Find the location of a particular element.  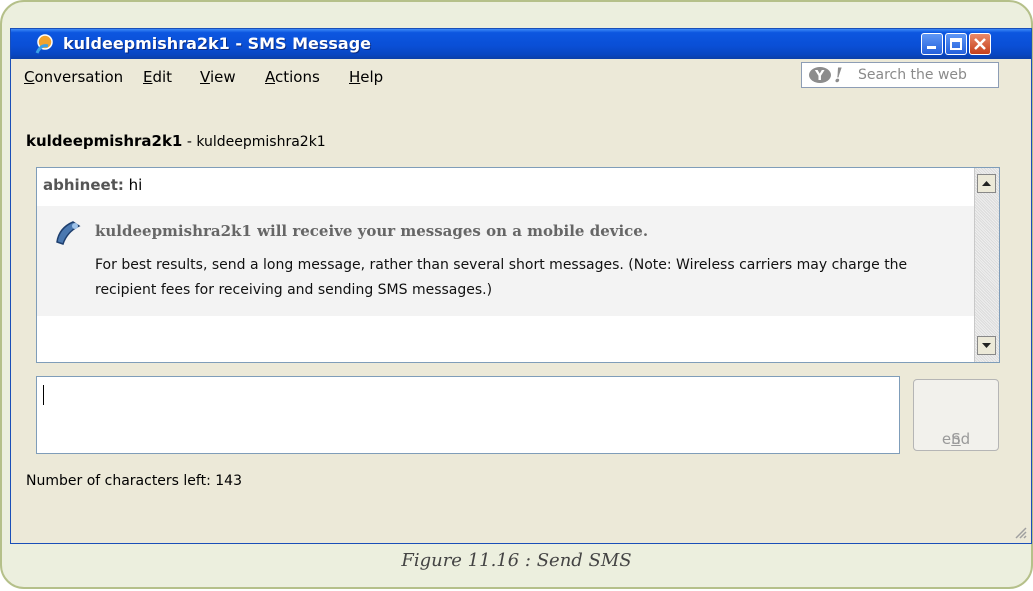

close-icon is located at coordinates (980, 44).